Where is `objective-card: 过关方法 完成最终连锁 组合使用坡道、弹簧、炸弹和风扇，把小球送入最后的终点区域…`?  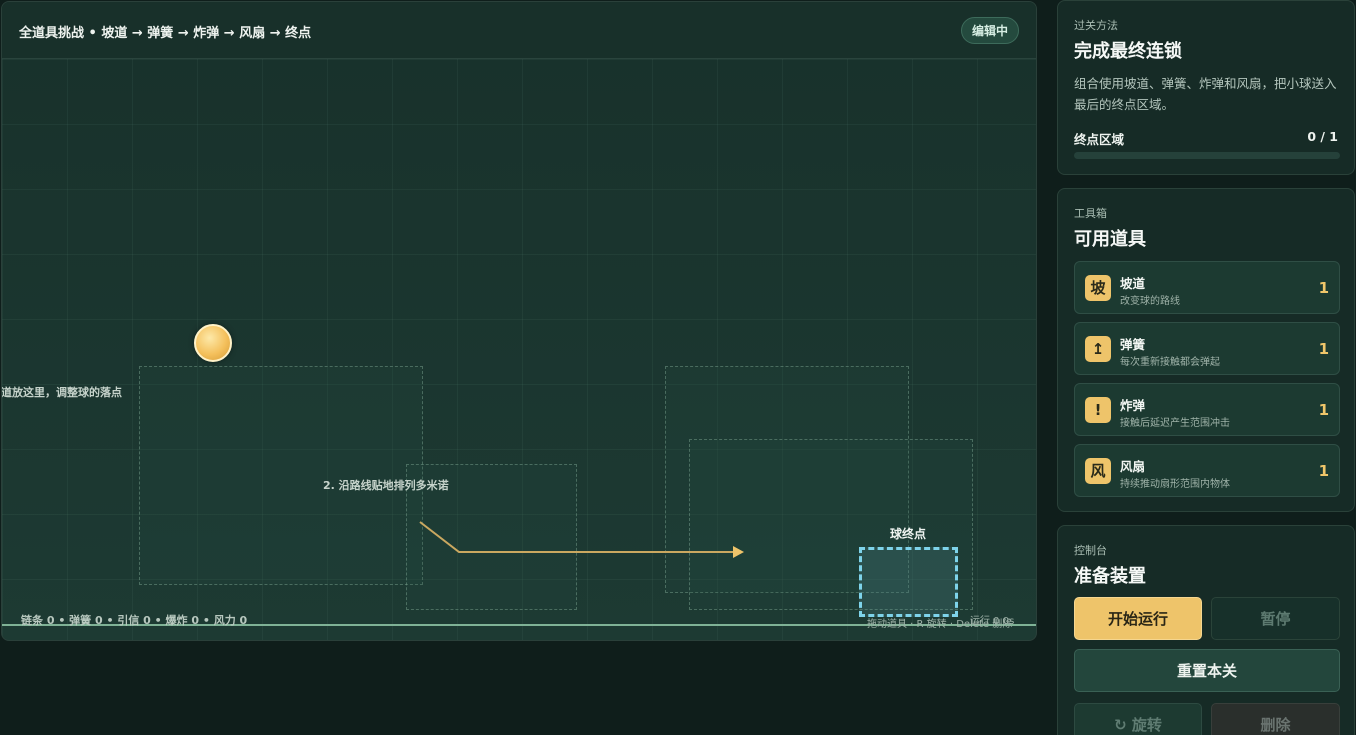 objective-card: 过关方法 完成最终连锁 组合使用坡道、弹簧、炸弹和风扇，把小球送入最后的终点区域… is located at coordinates (1206, 87).